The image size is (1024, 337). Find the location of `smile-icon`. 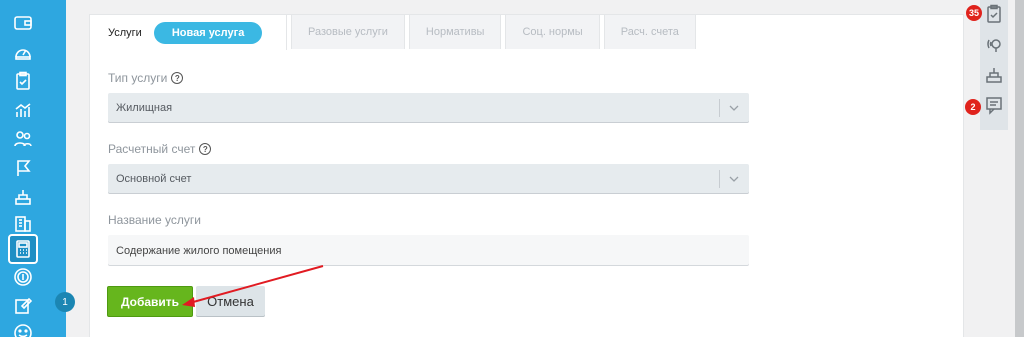

smile-icon is located at coordinates (23, 329).